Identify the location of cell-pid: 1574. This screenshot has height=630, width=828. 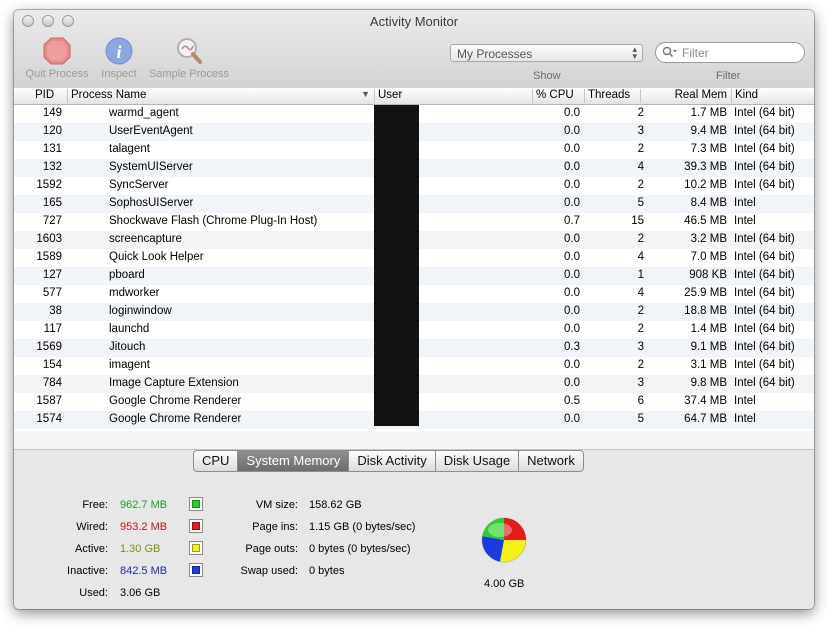
(49, 419).